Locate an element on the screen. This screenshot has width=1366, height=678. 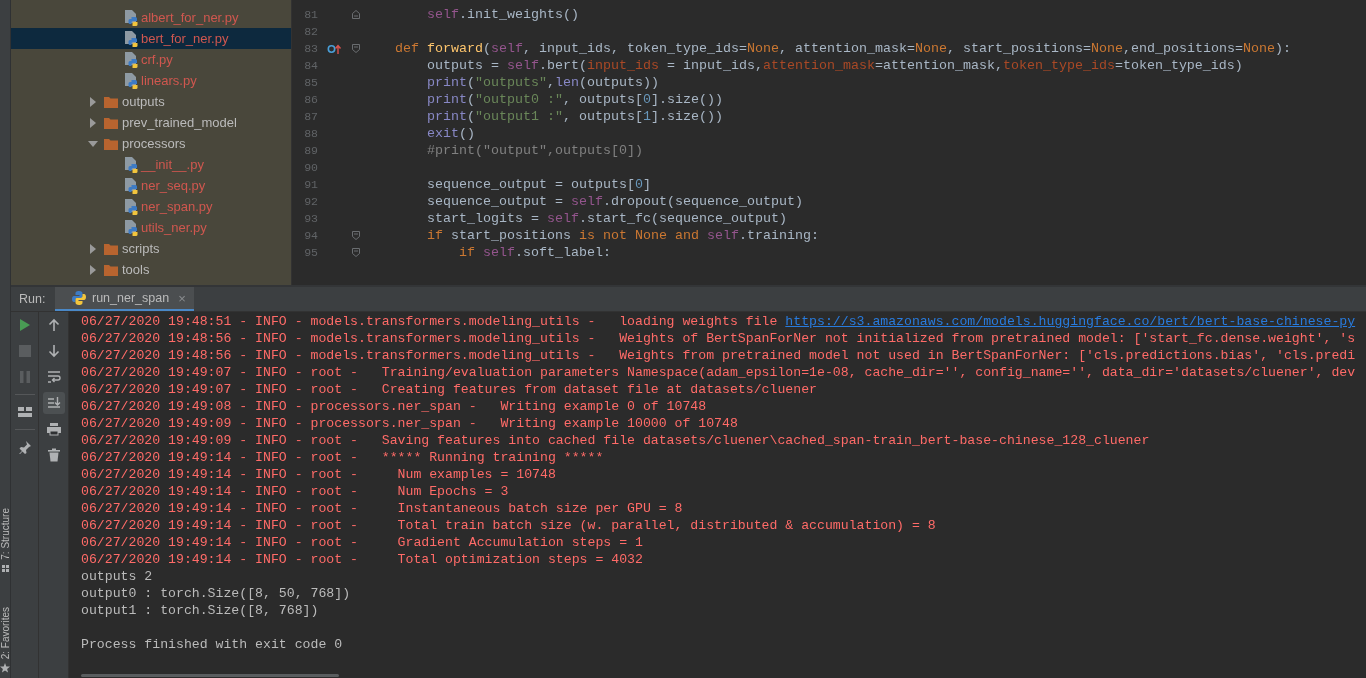
console-line: 06/27/2020 19:49:14 - INFO - root - Total optimization steps = 4032 is located at coordinates (362, 559).